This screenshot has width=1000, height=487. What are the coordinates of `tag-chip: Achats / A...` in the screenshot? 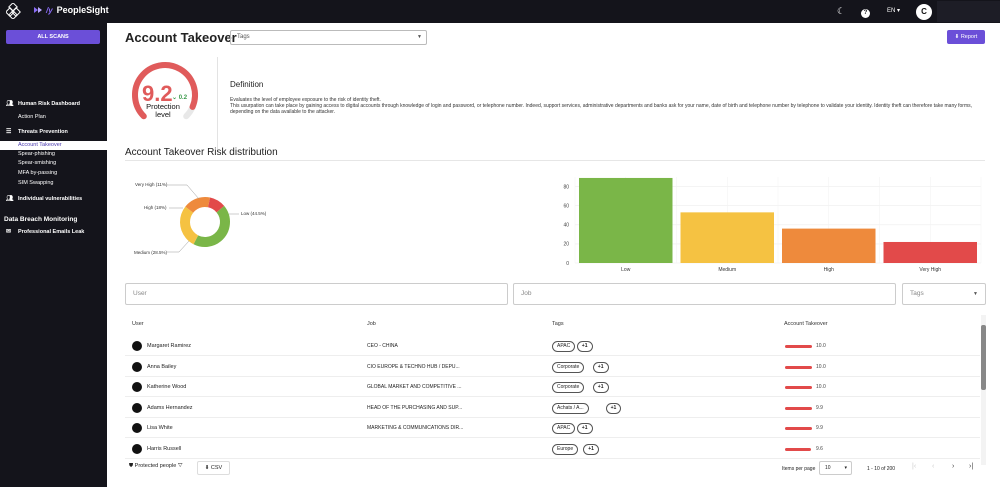 It's located at (570, 408).